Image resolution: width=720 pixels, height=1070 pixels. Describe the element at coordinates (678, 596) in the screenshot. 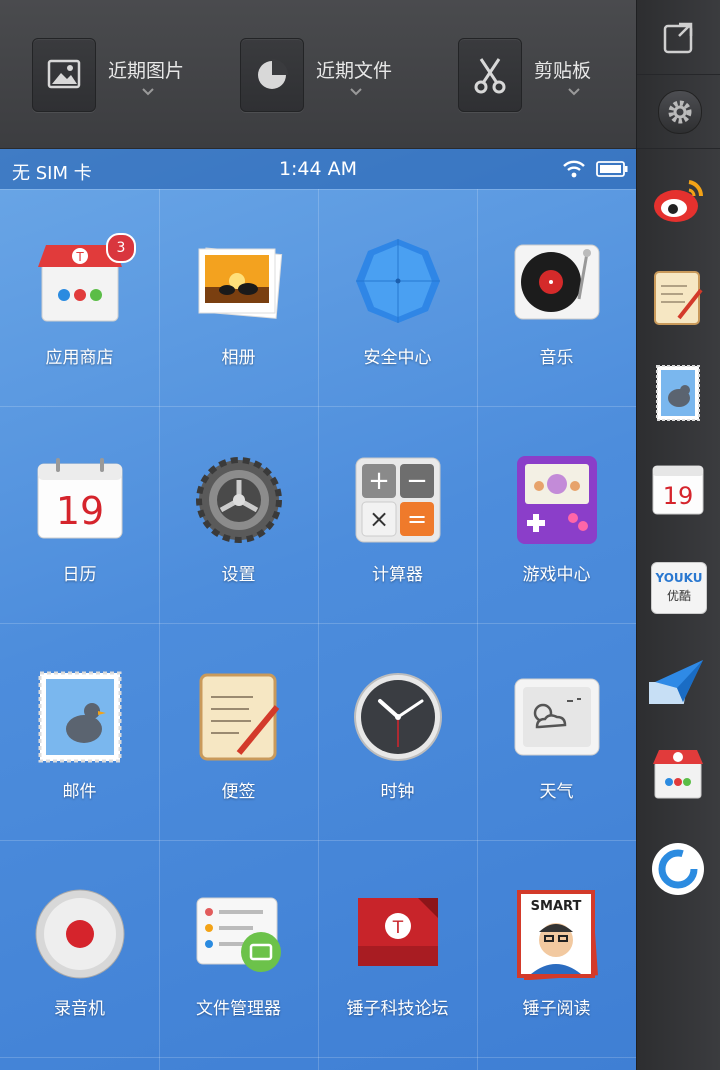

I see `youku-cn-text: 优酷` at that location.